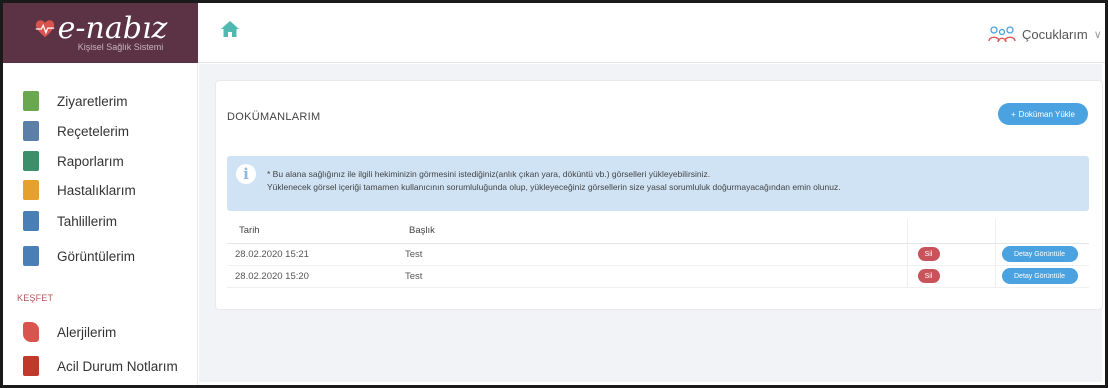 The image size is (1108, 388). What do you see at coordinates (246, 174) in the screenshot?
I see `info-icon: i` at bounding box center [246, 174].